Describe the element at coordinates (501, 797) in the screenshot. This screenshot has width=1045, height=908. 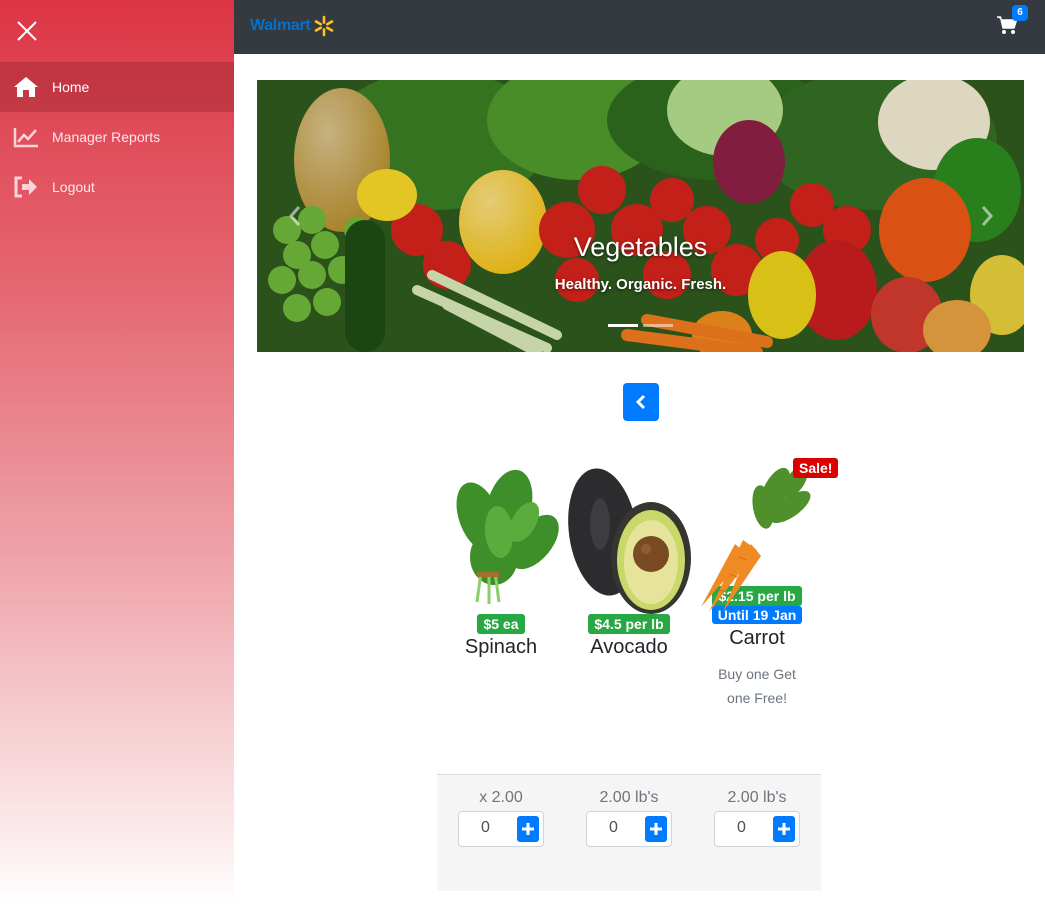
I see `unit-label: x 2.00` at that location.